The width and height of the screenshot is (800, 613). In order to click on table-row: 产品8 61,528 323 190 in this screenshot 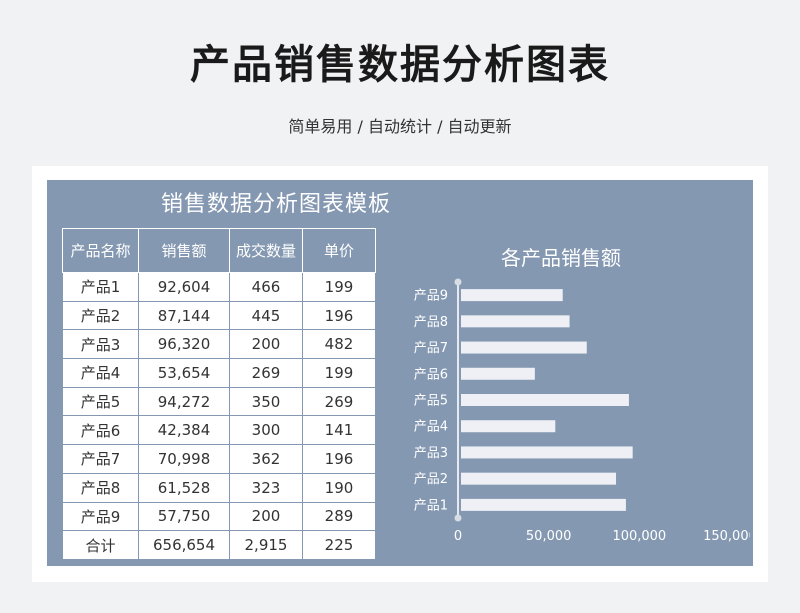, I will do `click(219, 487)`.